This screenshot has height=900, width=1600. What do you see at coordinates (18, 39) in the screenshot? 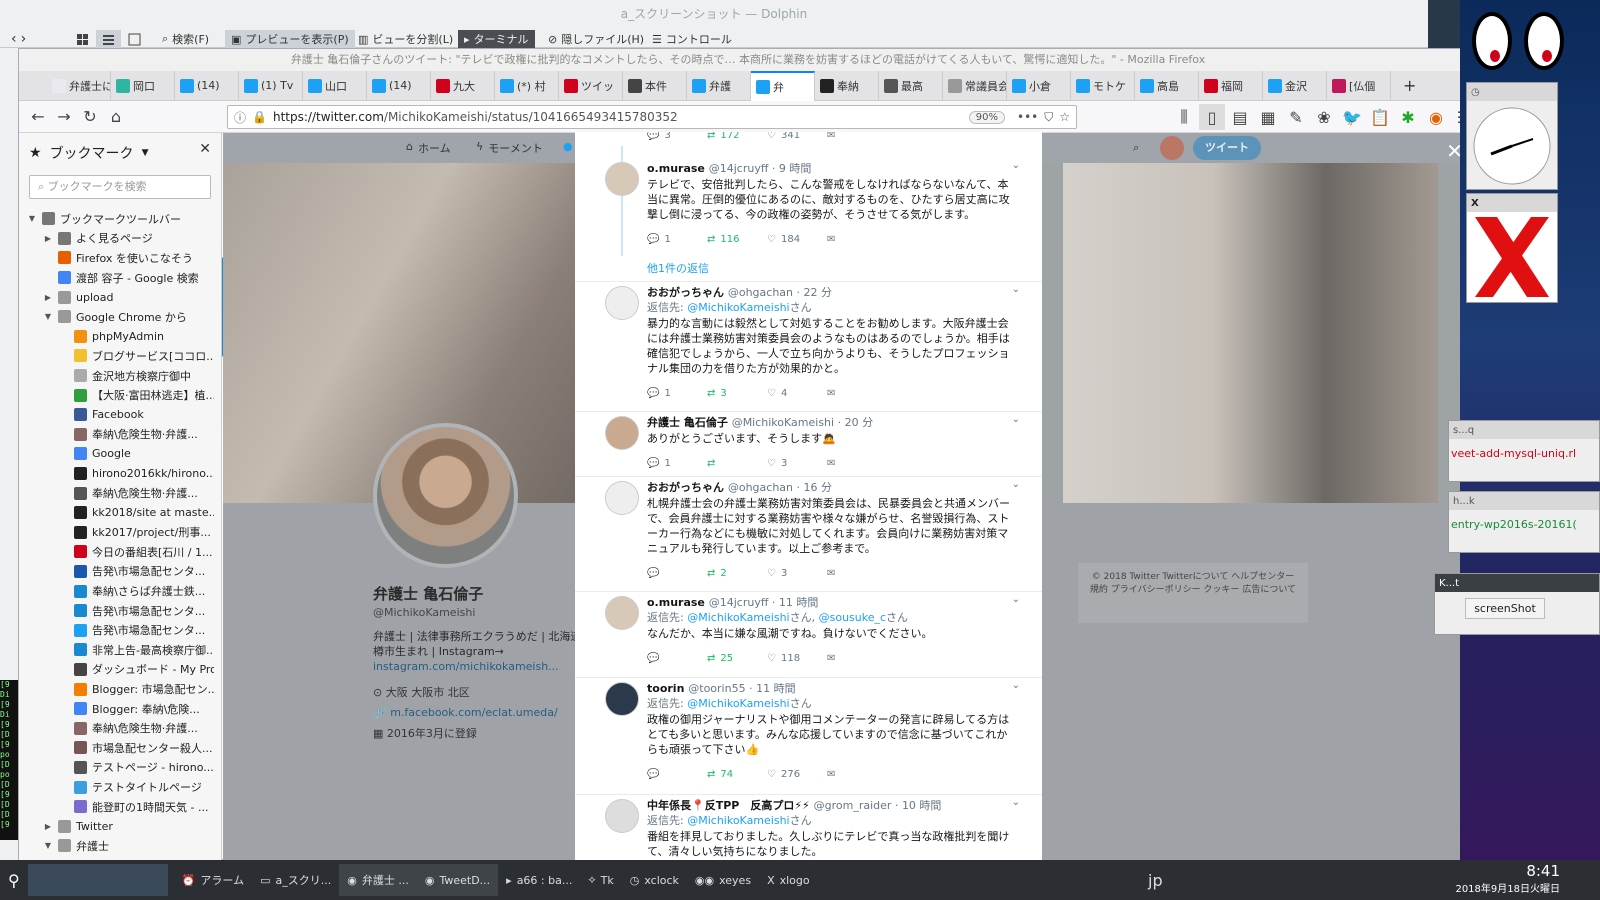
I see `back-forward-buttons: ‹ ›` at bounding box center [18, 39].